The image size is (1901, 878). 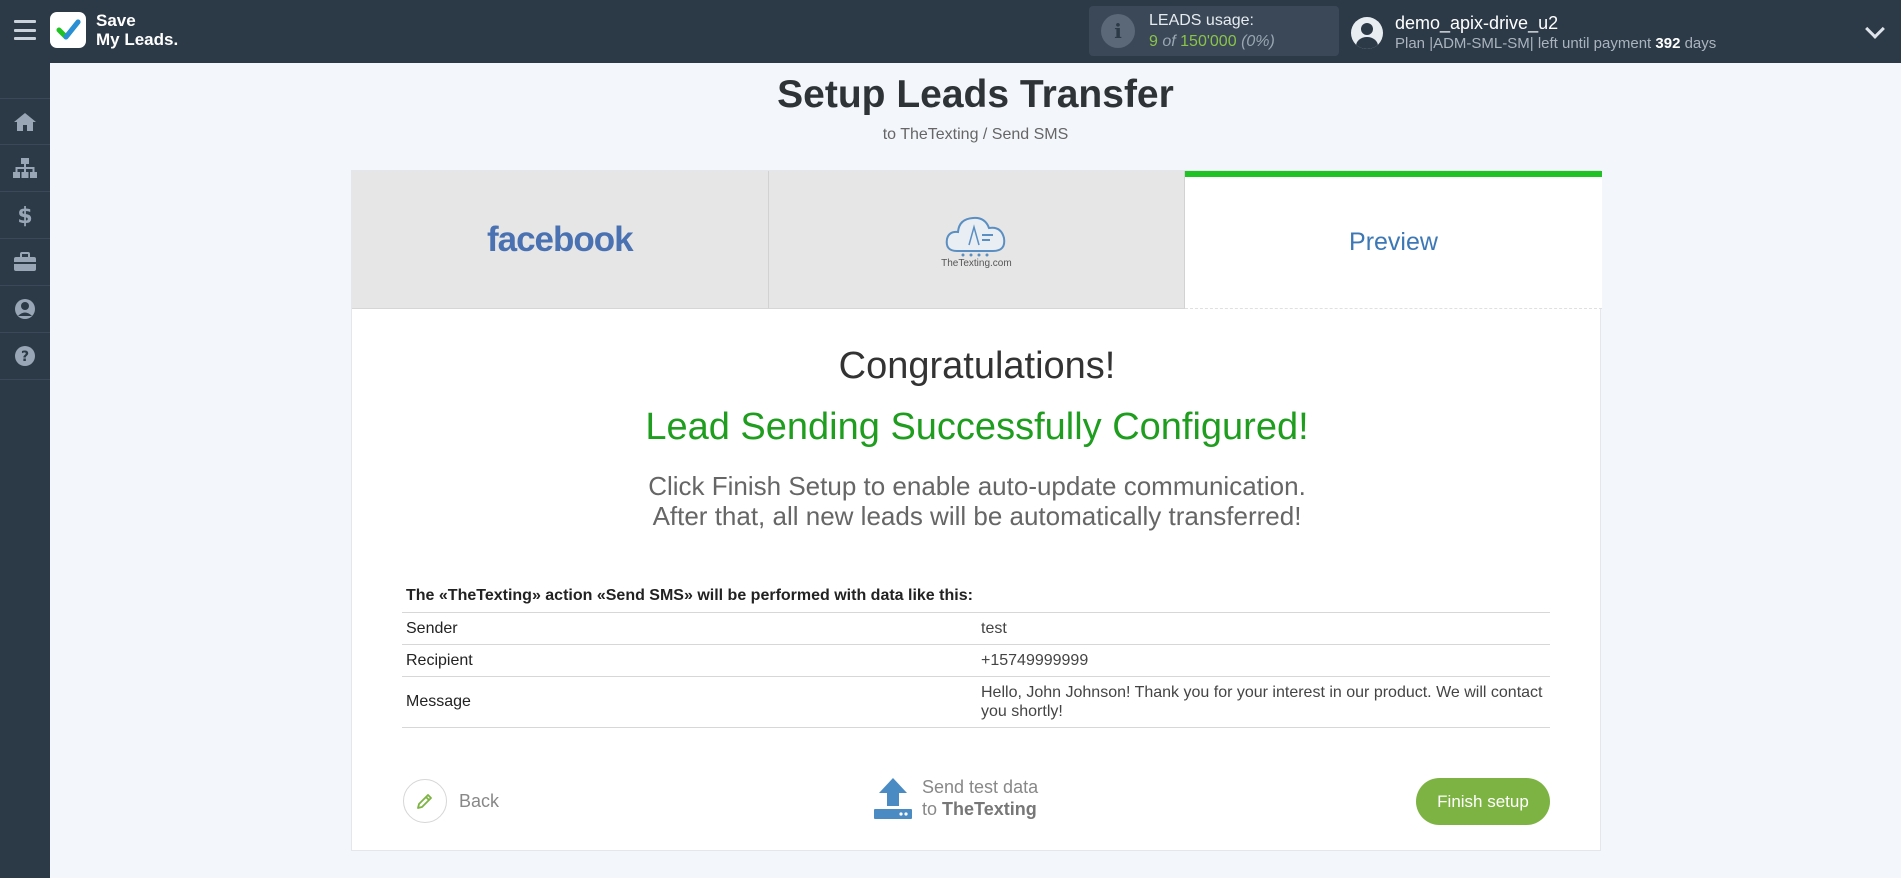 I want to click on thetexting-logo: TheTexting.com, so click(x=976, y=240).